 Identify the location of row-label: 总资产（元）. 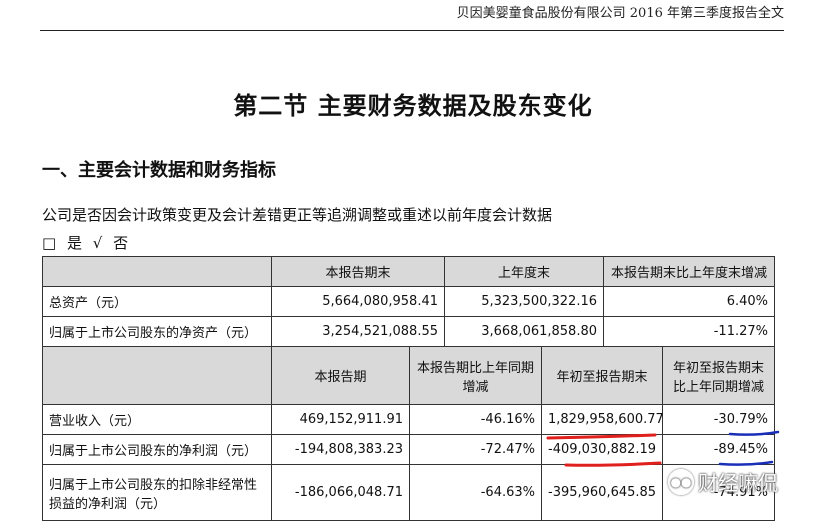
(157, 301).